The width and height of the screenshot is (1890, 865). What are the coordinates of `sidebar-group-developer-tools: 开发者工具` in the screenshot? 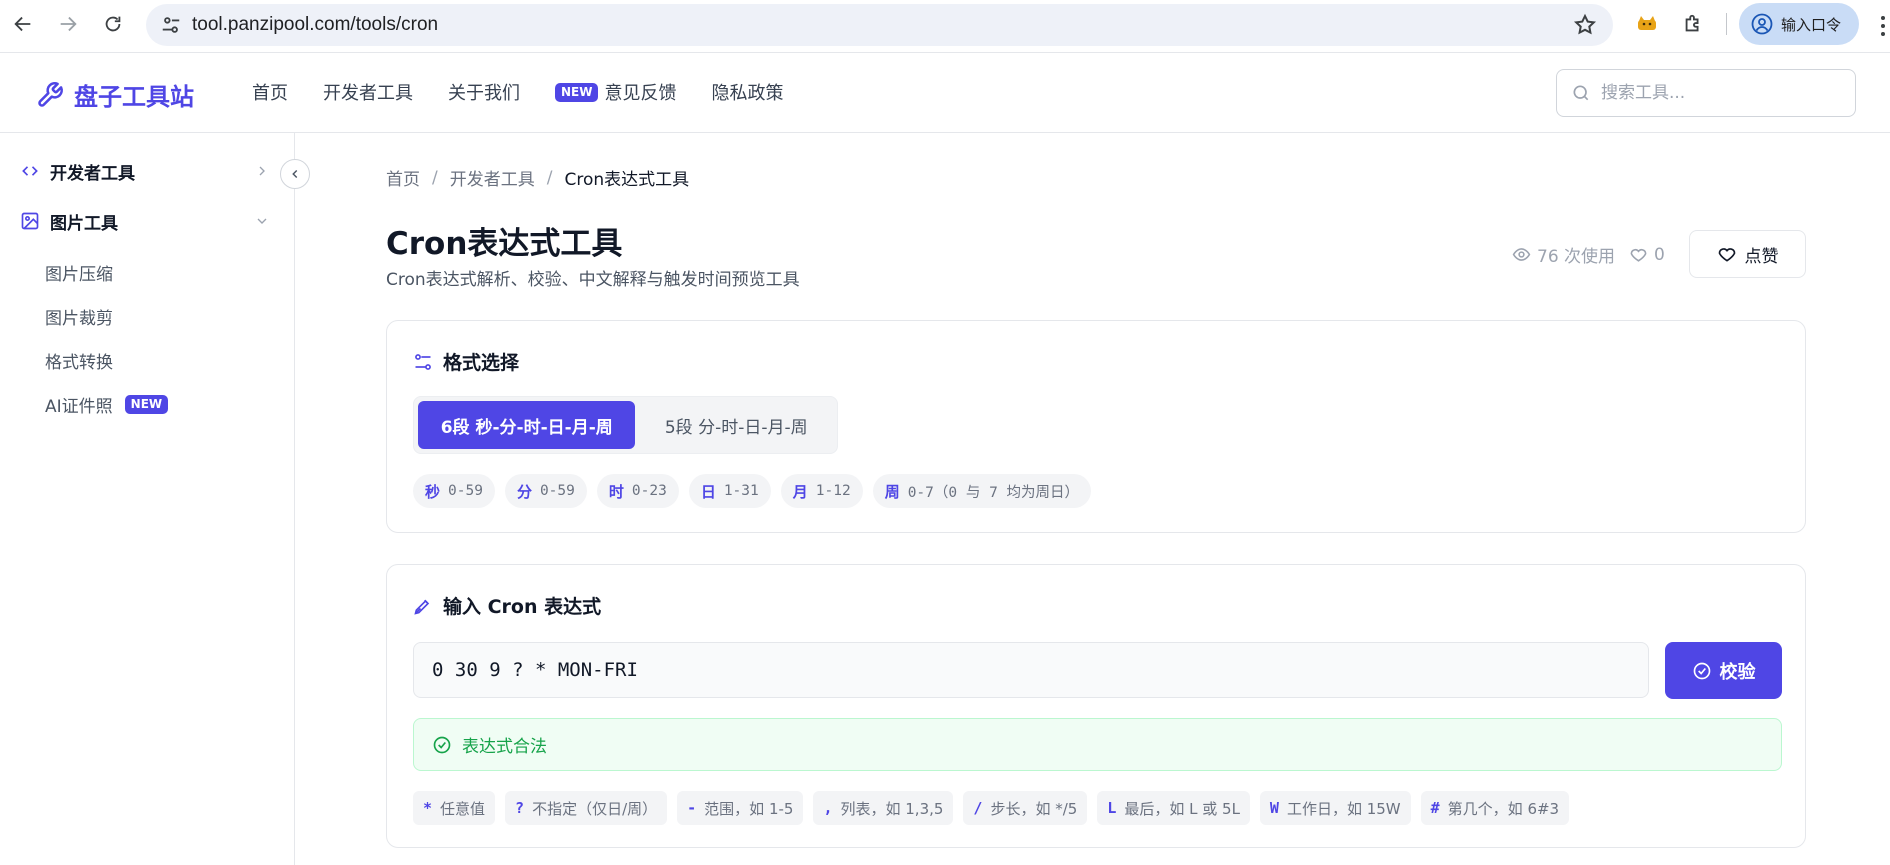 It's located at (145, 171).